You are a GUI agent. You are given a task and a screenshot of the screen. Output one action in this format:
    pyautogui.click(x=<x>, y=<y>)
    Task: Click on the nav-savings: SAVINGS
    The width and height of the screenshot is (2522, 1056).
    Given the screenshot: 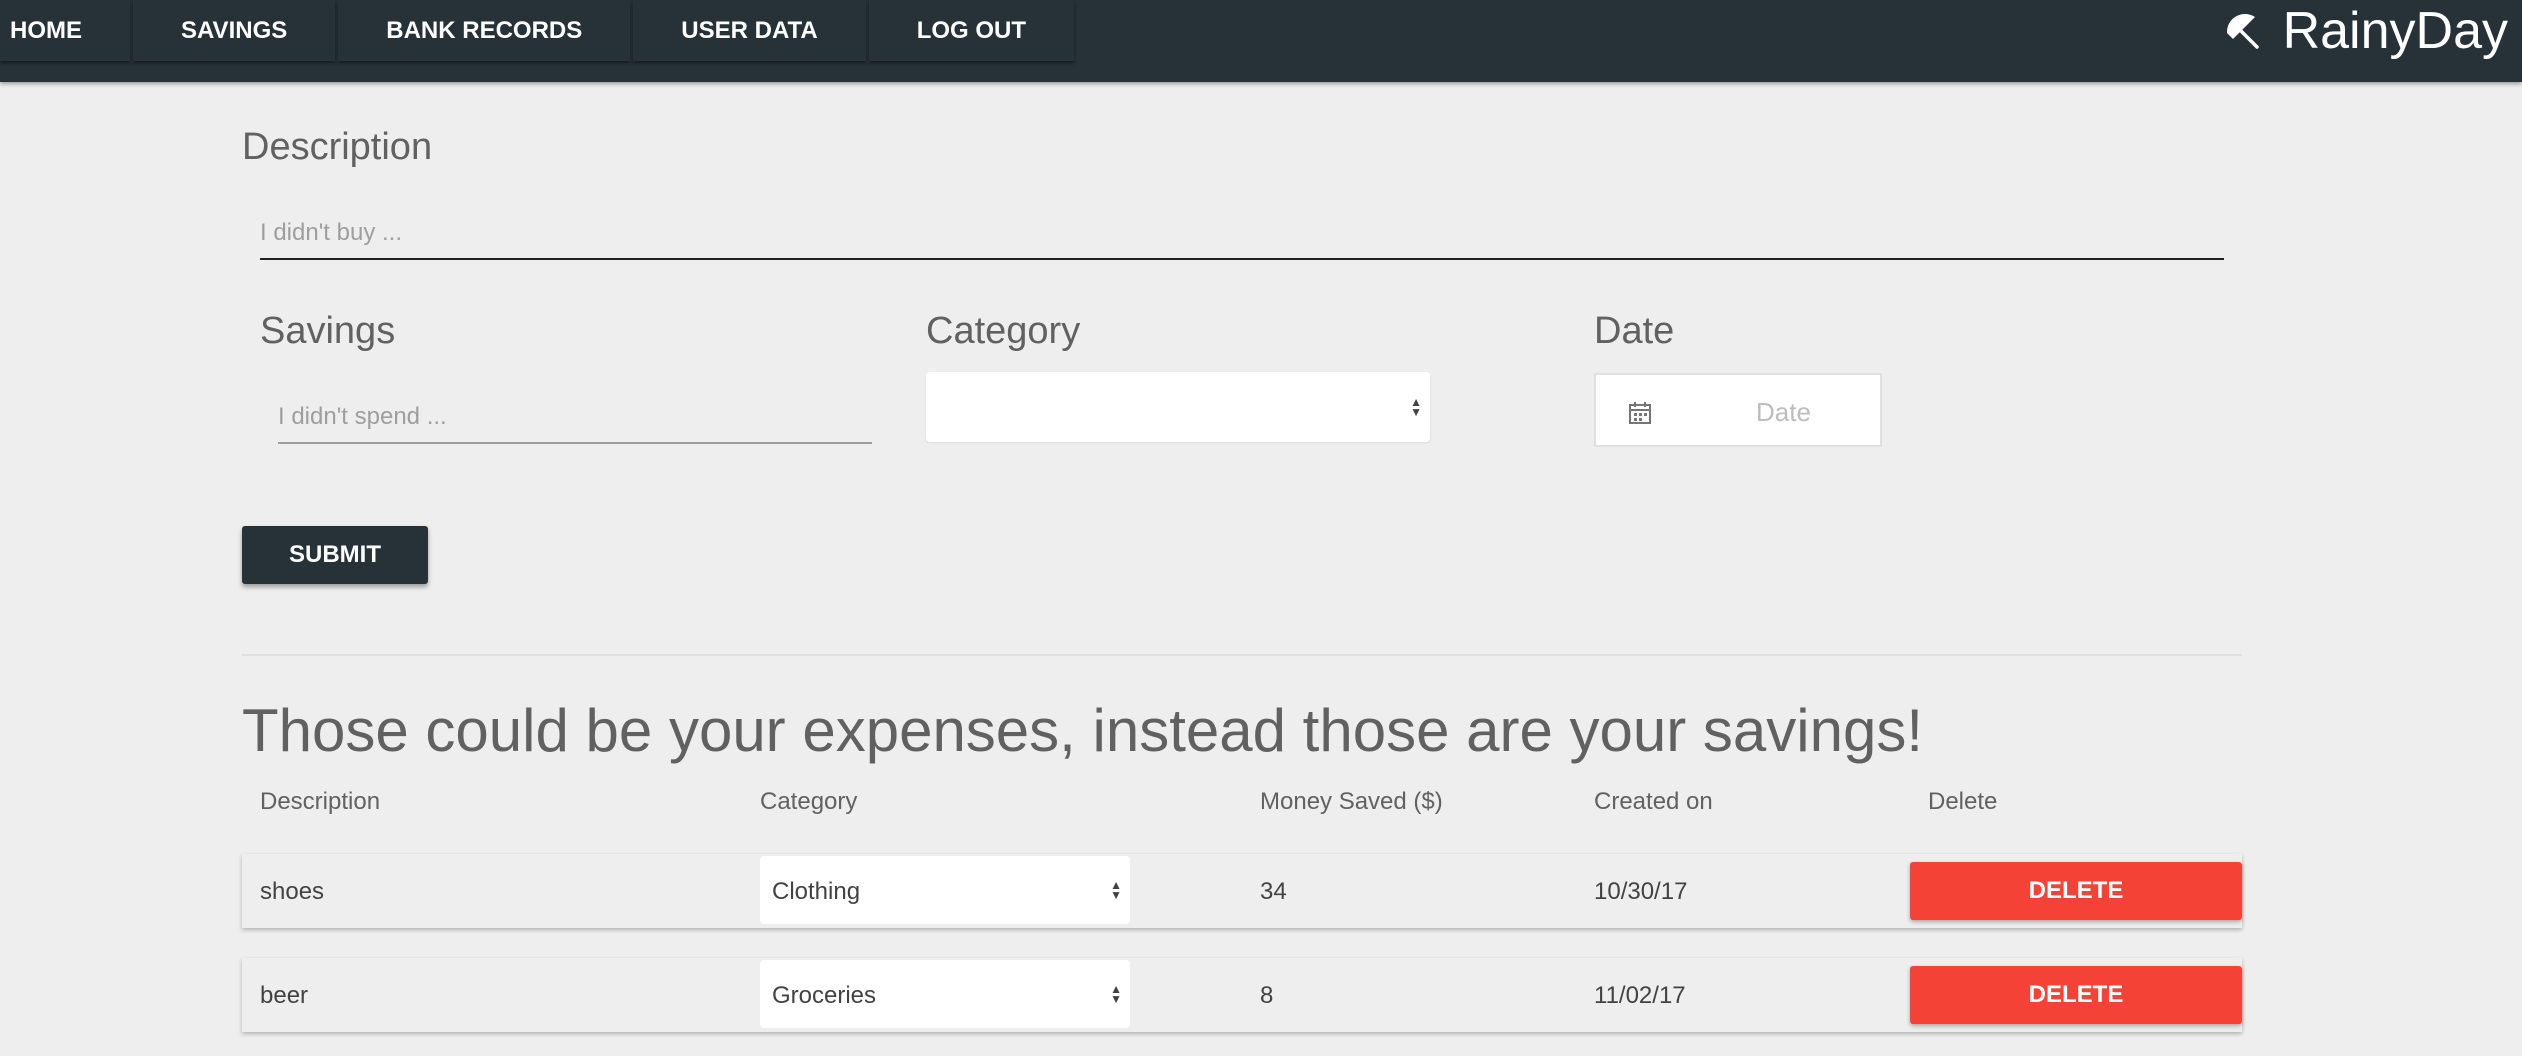 What is the action you would take?
    pyautogui.click(x=234, y=30)
    